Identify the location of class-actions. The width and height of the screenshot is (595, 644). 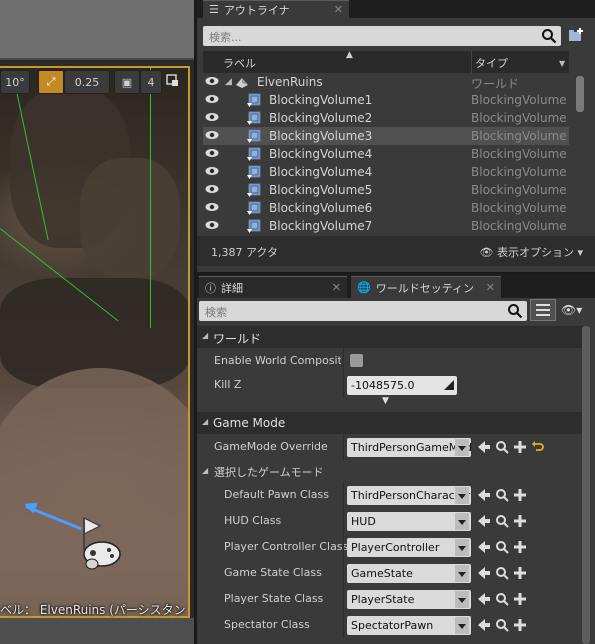
(502, 547).